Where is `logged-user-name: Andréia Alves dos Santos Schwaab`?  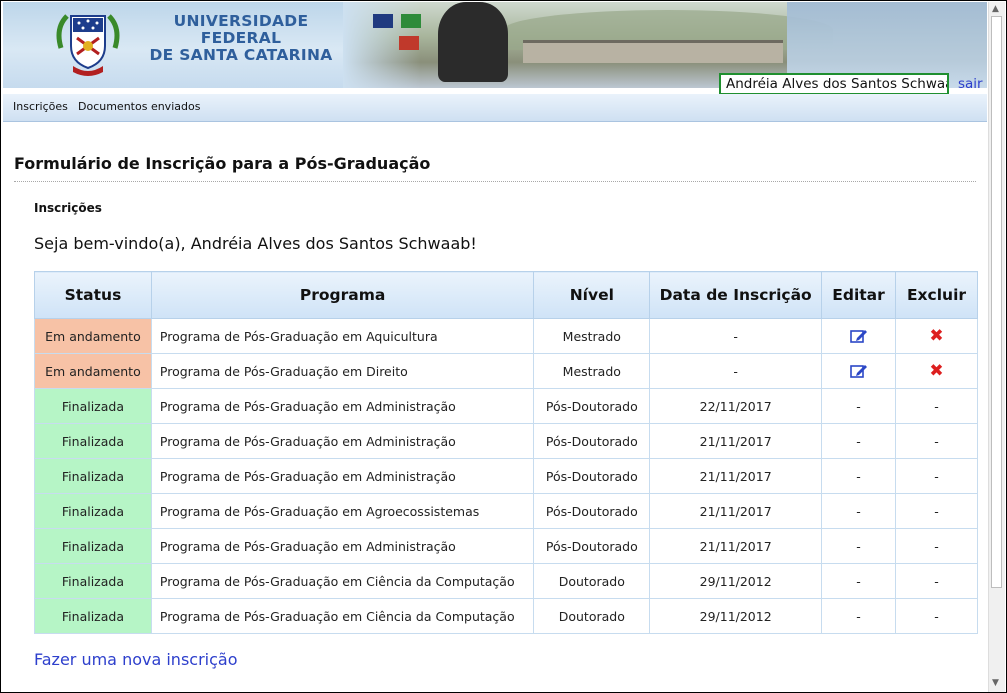 logged-user-name: Andréia Alves dos Santos Schwaab is located at coordinates (834, 84).